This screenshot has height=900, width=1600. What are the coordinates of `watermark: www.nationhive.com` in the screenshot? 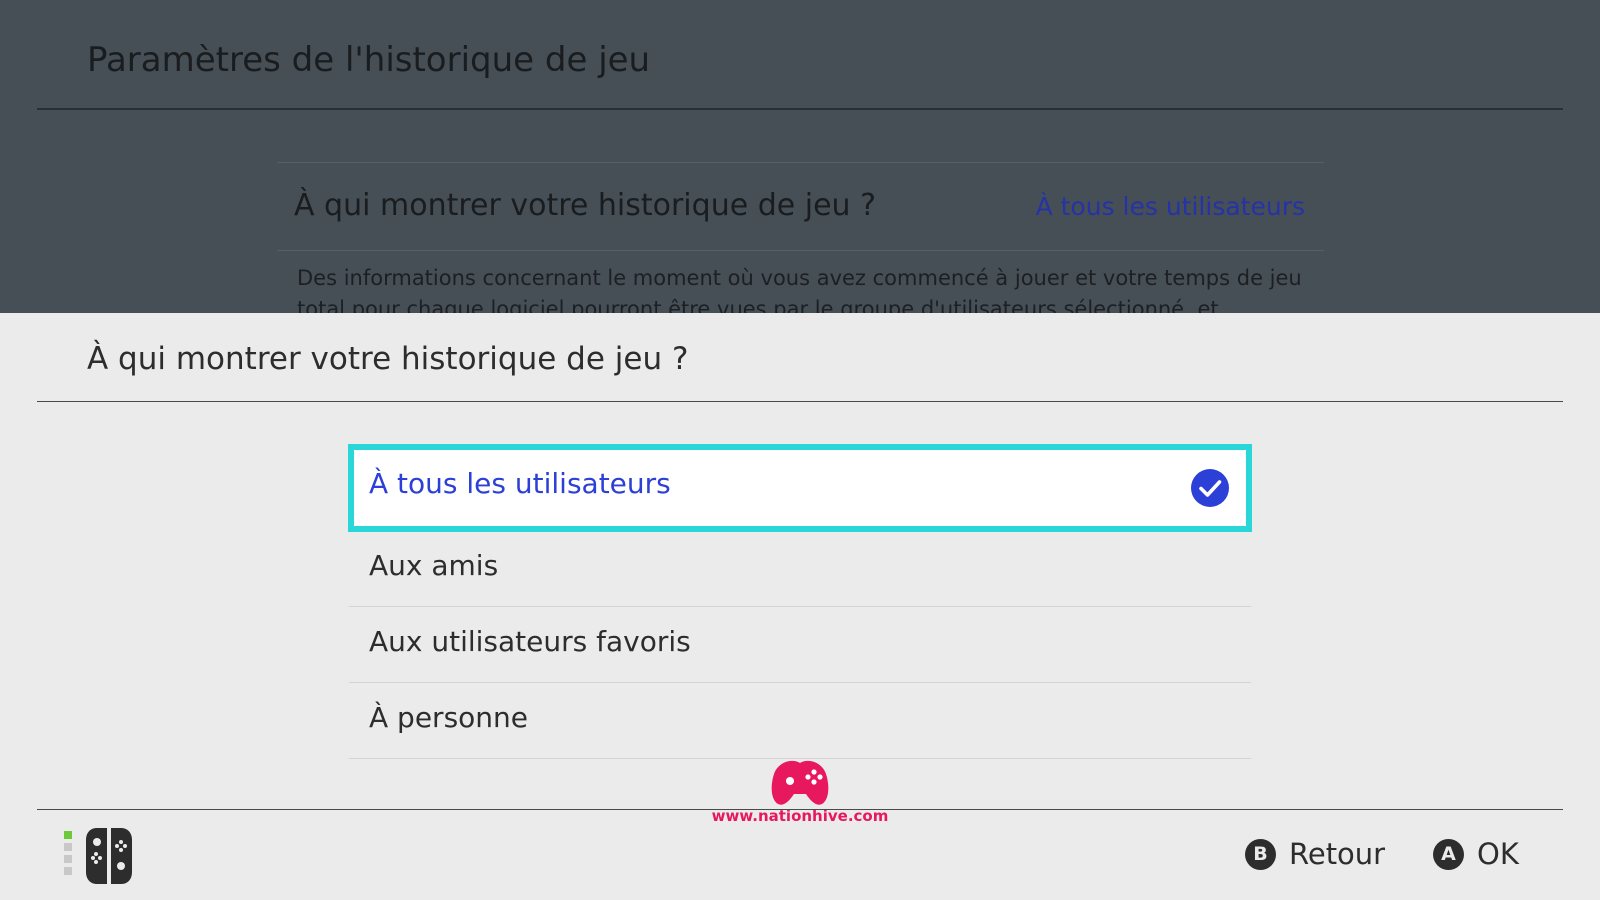 It's located at (800, 791).